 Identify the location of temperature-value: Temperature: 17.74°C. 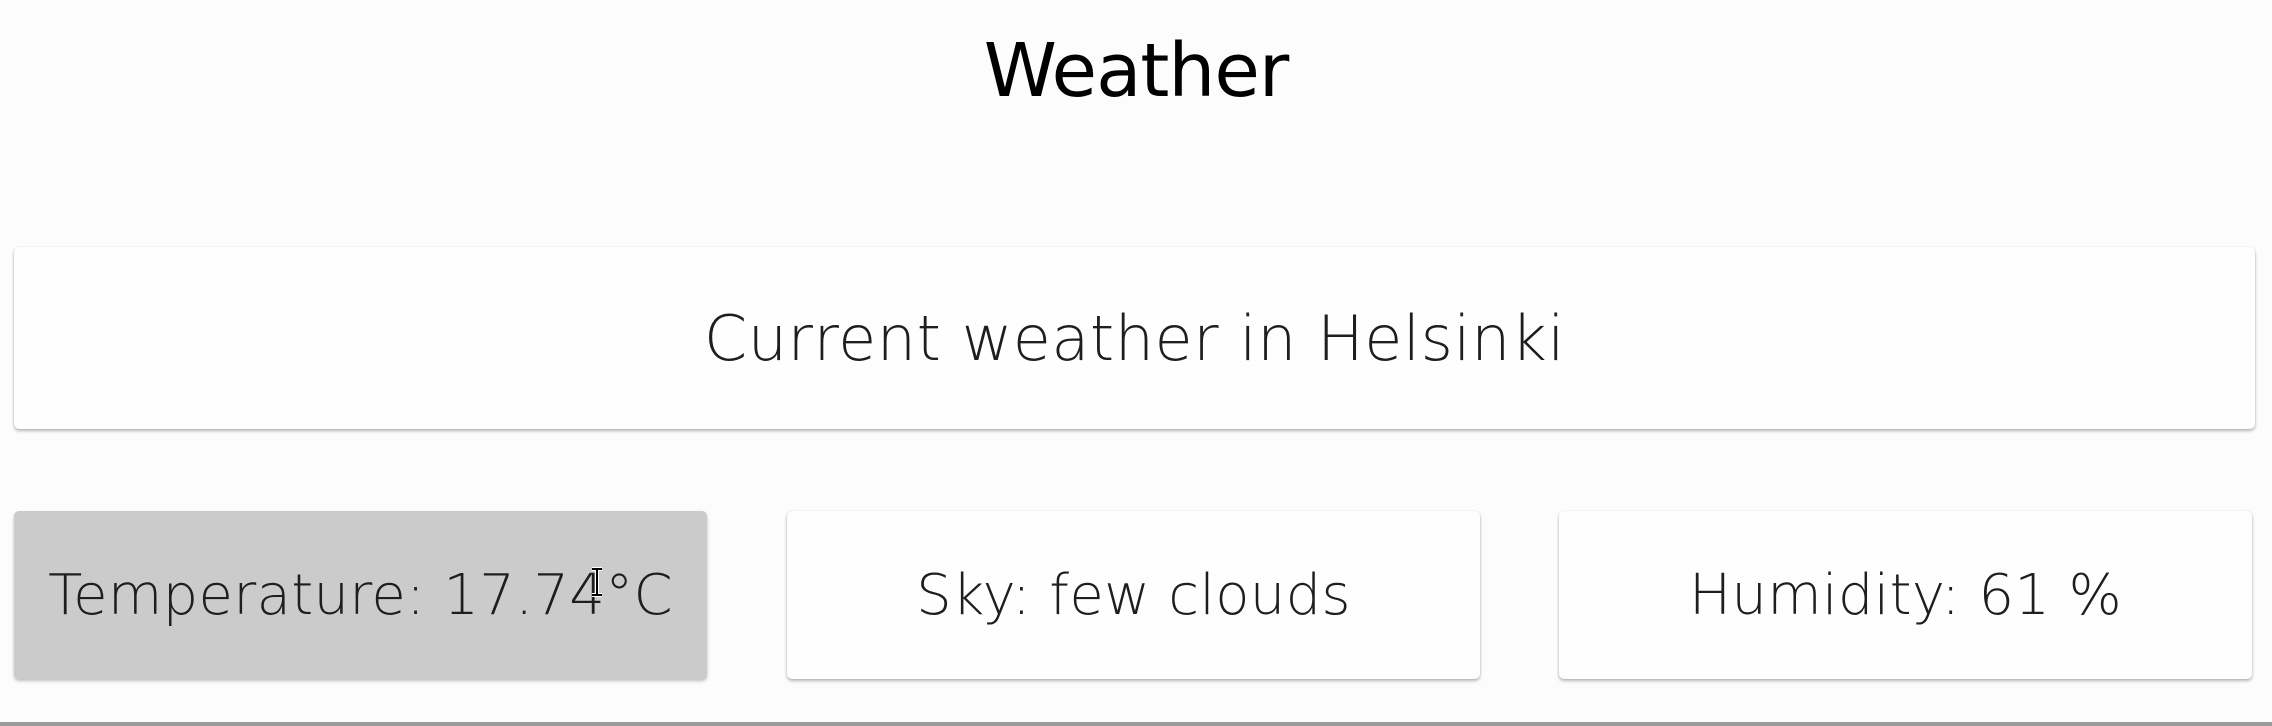
(360, 595).